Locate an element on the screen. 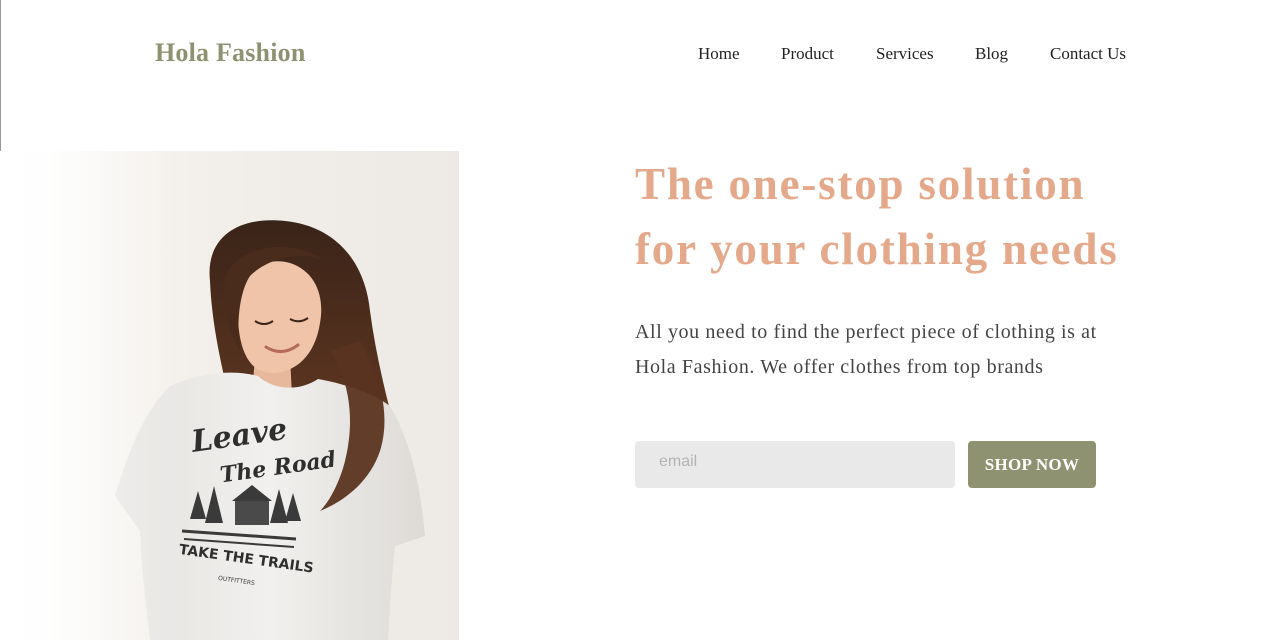 The height and width of the screenshot is (640, 1280). hero-headline-line-1: The one-stop solution is located at coordinates (860, 184).